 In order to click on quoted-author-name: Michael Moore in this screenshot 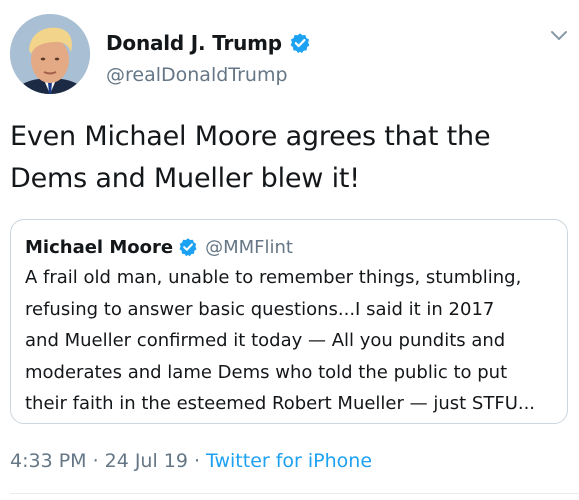, I will do `click(99, 247)`.